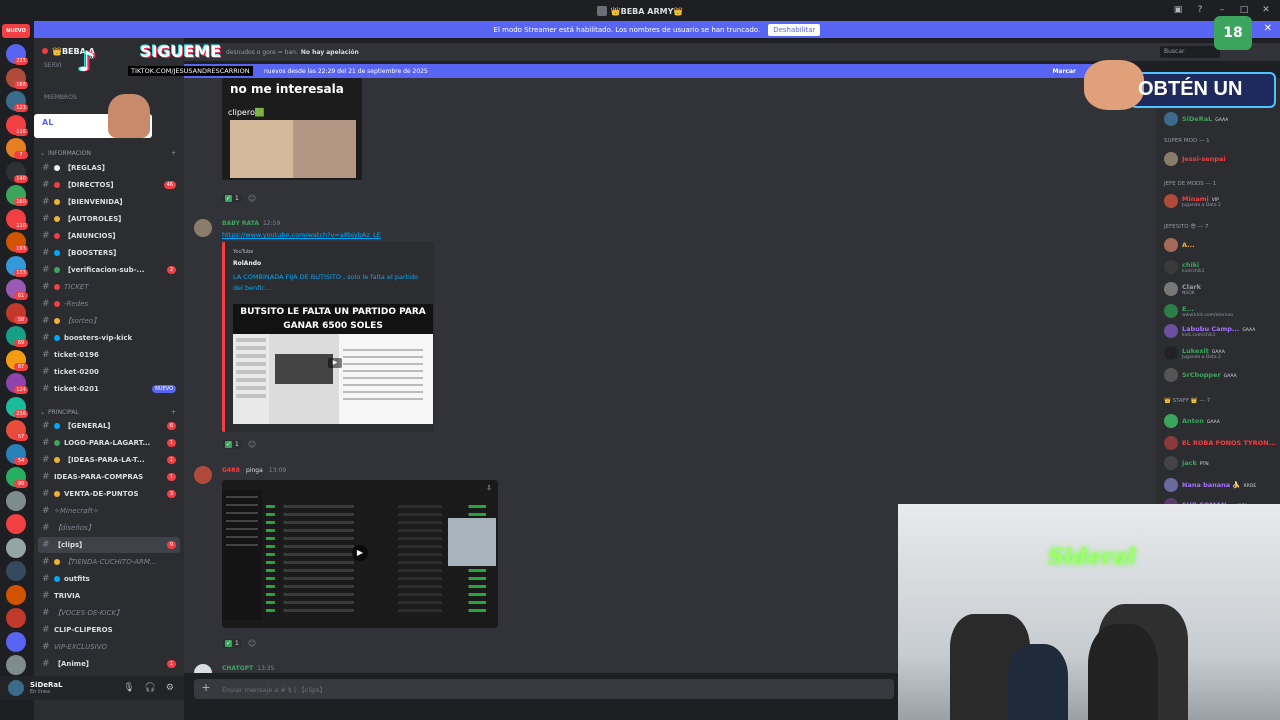 This screenshot has height=720, width=1280. What do you see at coordinates (109, 511) in the screenshot?
I see `channel-item: # ✧Minecraft✧` at bounding box center [109, 511].